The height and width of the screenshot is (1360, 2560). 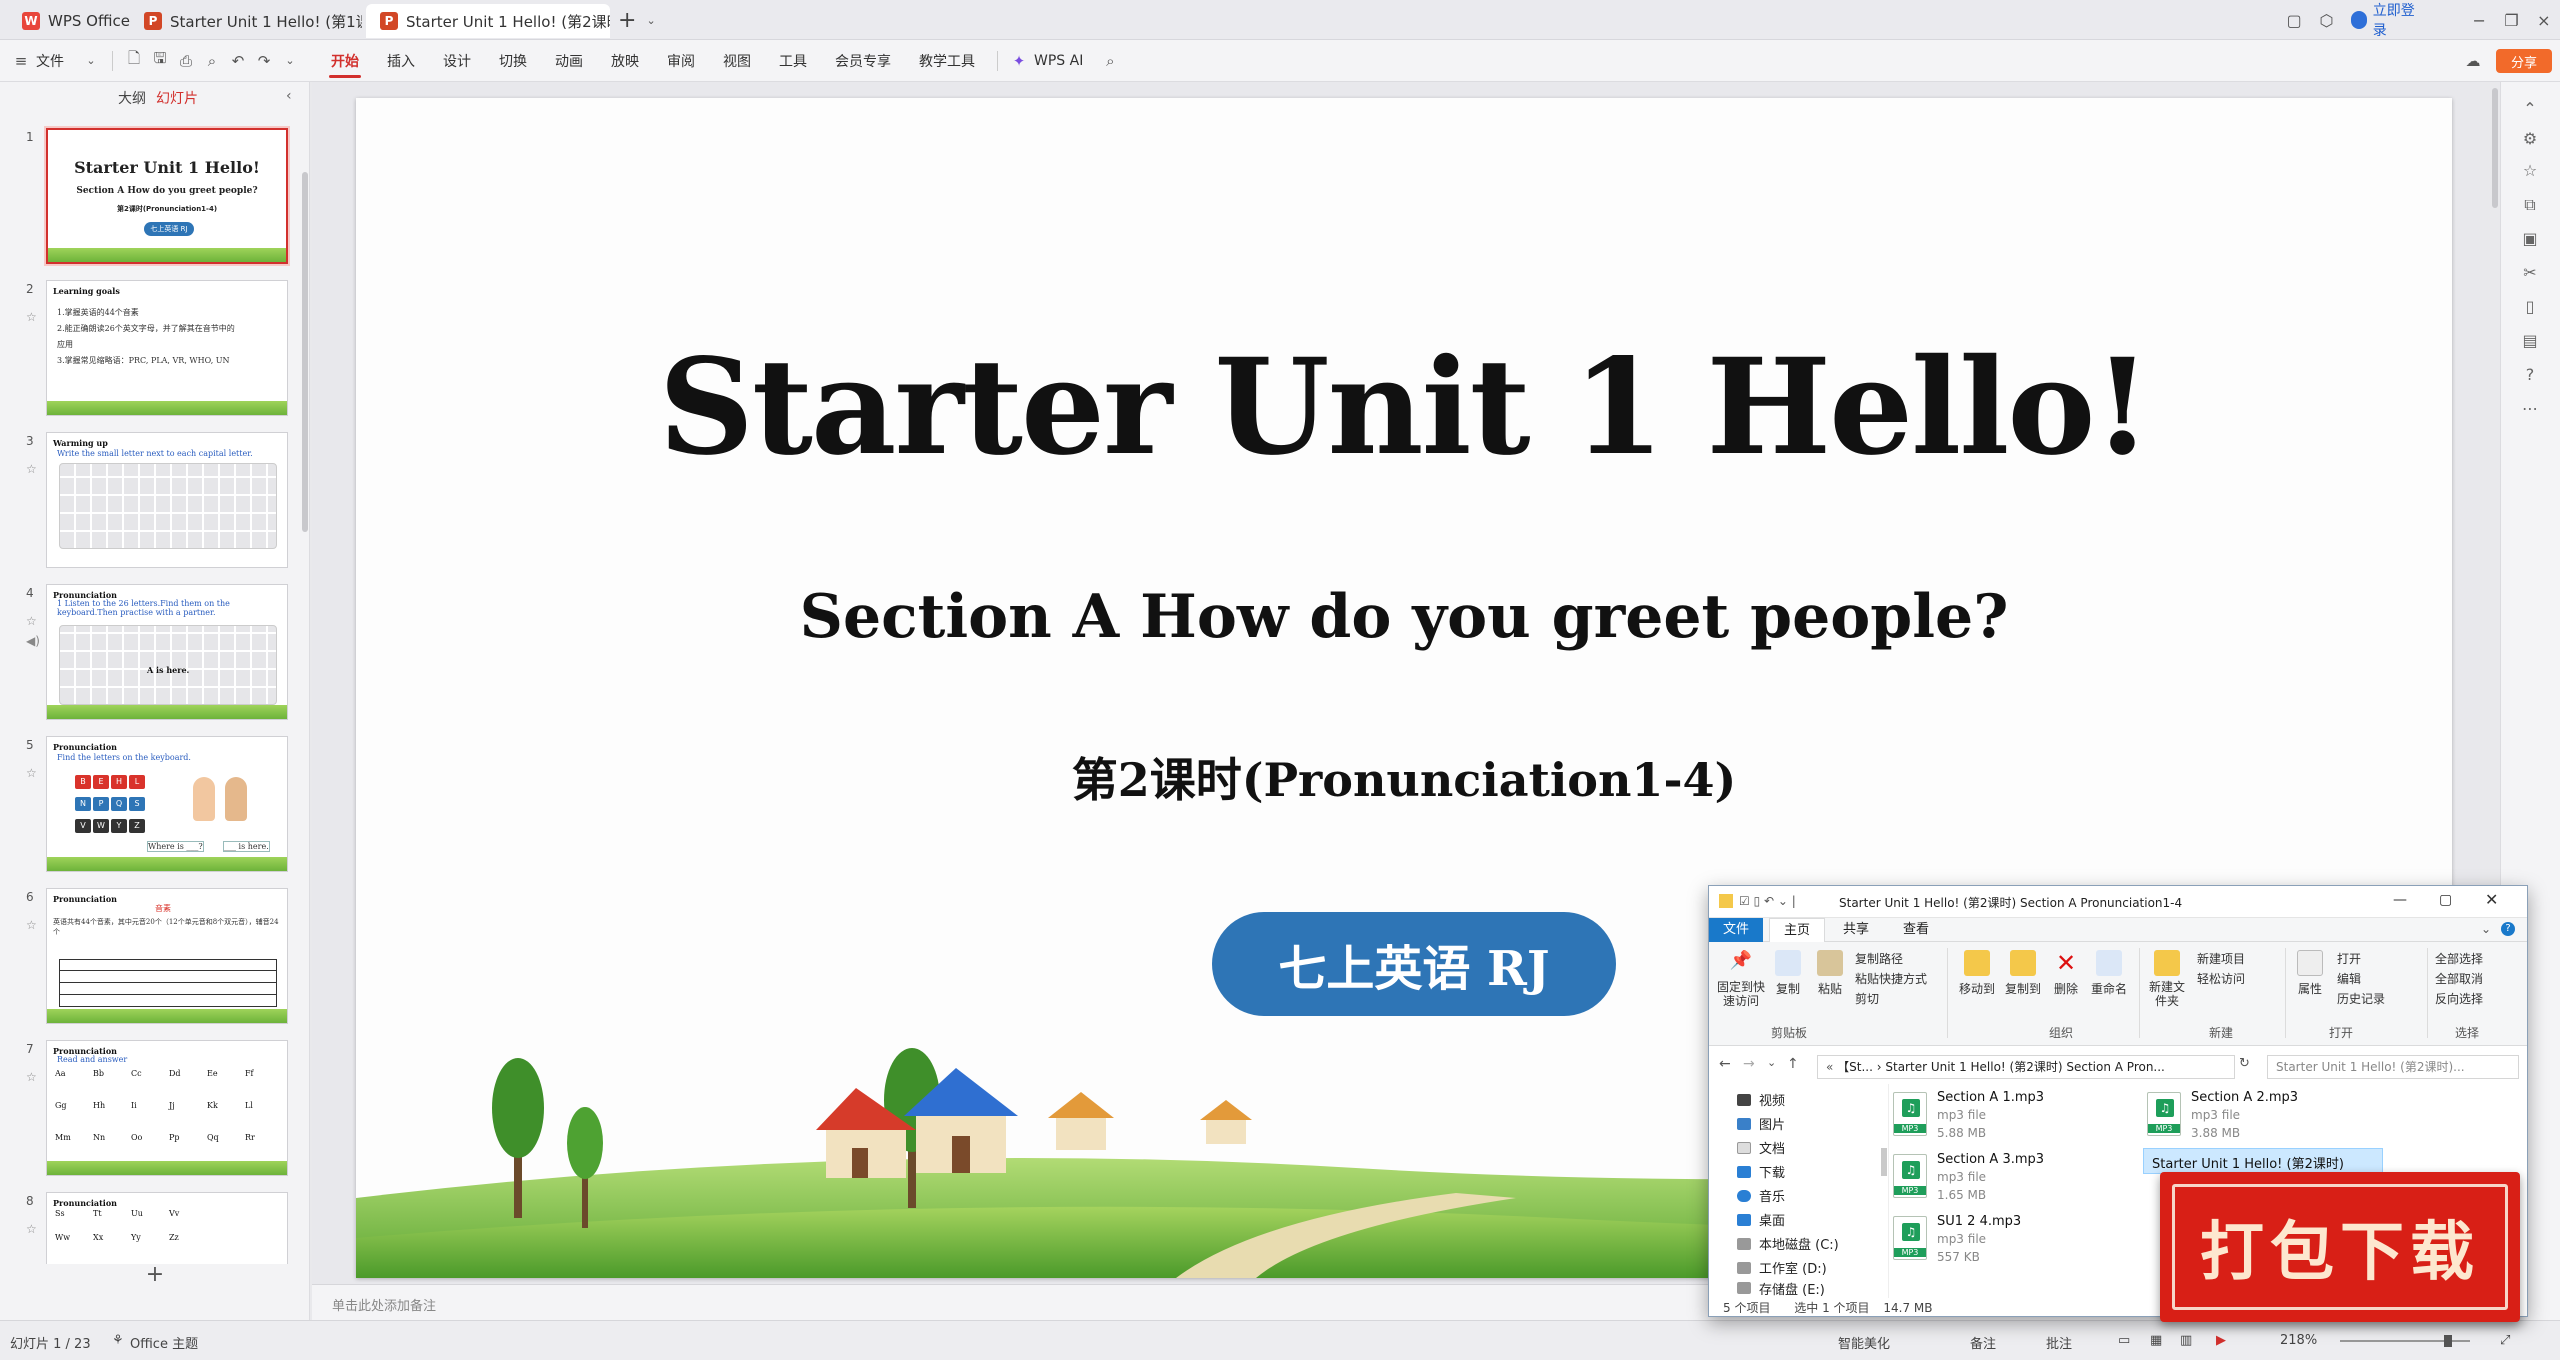 I want to click on notes-button: 备注, so click(x=1983, y=1342).